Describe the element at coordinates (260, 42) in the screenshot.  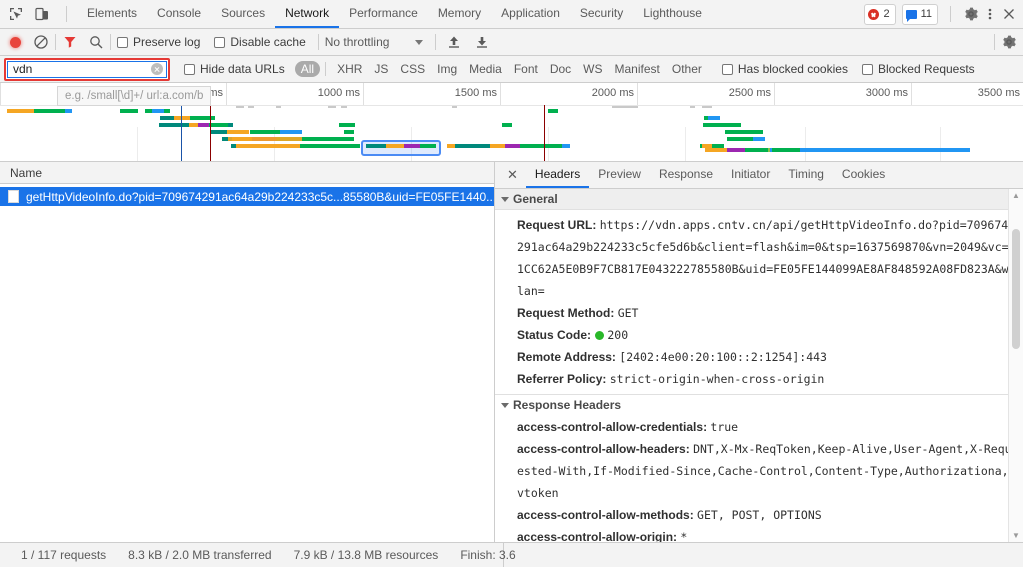
I see `disable-cache-checkbox: Disable cache` at that location.